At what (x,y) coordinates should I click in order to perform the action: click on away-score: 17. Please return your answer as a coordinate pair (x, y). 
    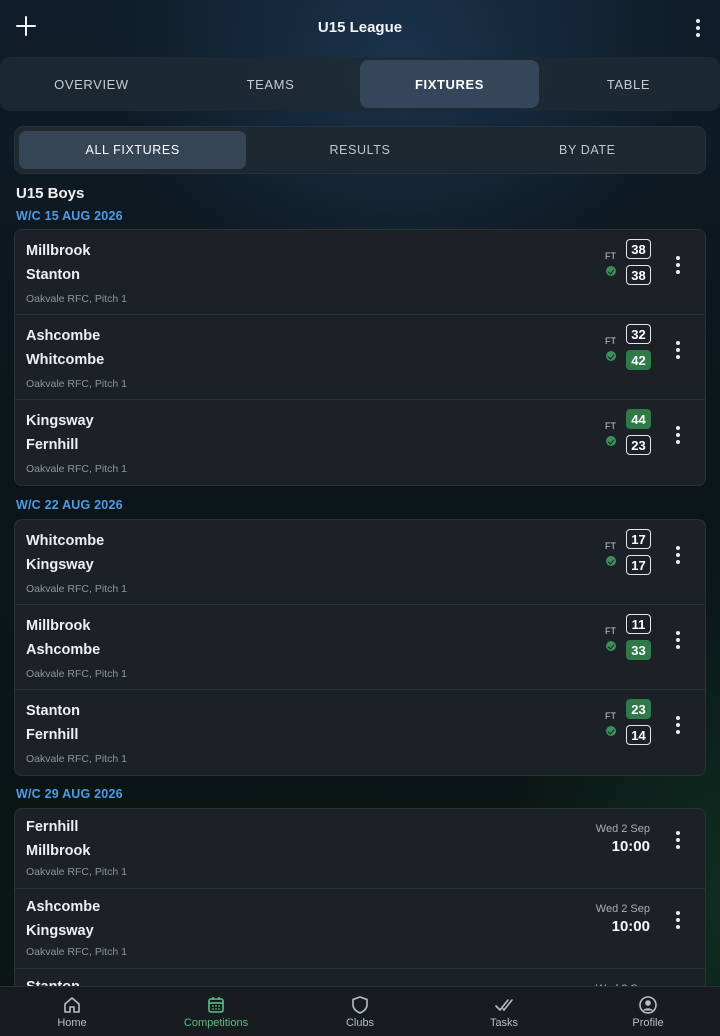
    Looking at the image, I should click on (638, 565).